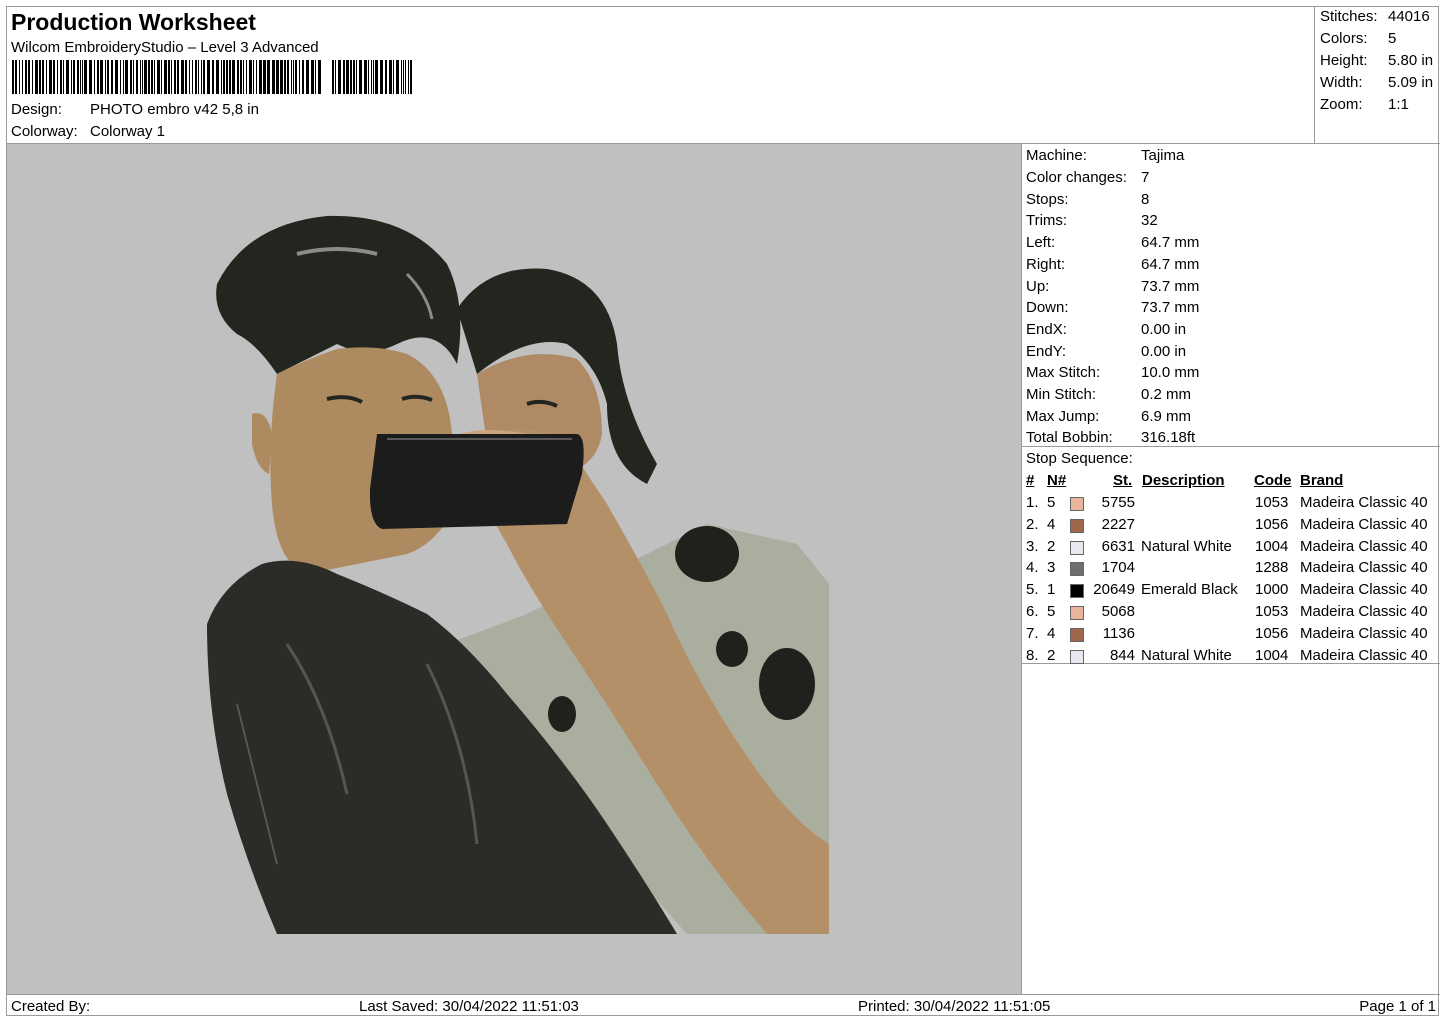 Image resolution: width=1445 pixels, height=1021 pixels. I want to click on machine-row: Min Stitch: 0.2 mm, so click(1109, 394).